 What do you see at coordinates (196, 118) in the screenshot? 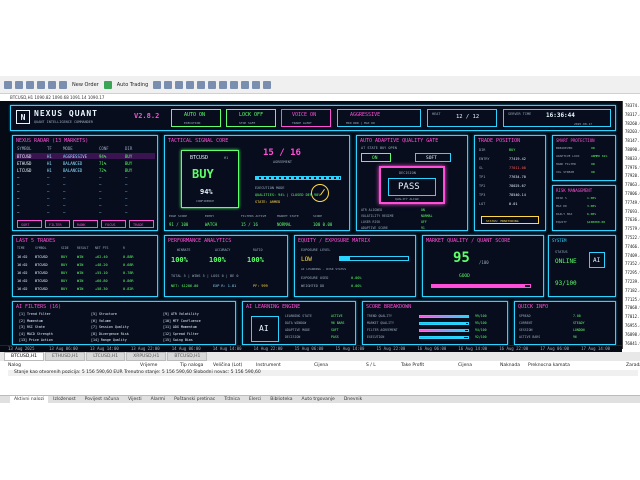
I see `auto-toggle-button: AUTO ON EXECUTION` at bounding box center [196, 118].